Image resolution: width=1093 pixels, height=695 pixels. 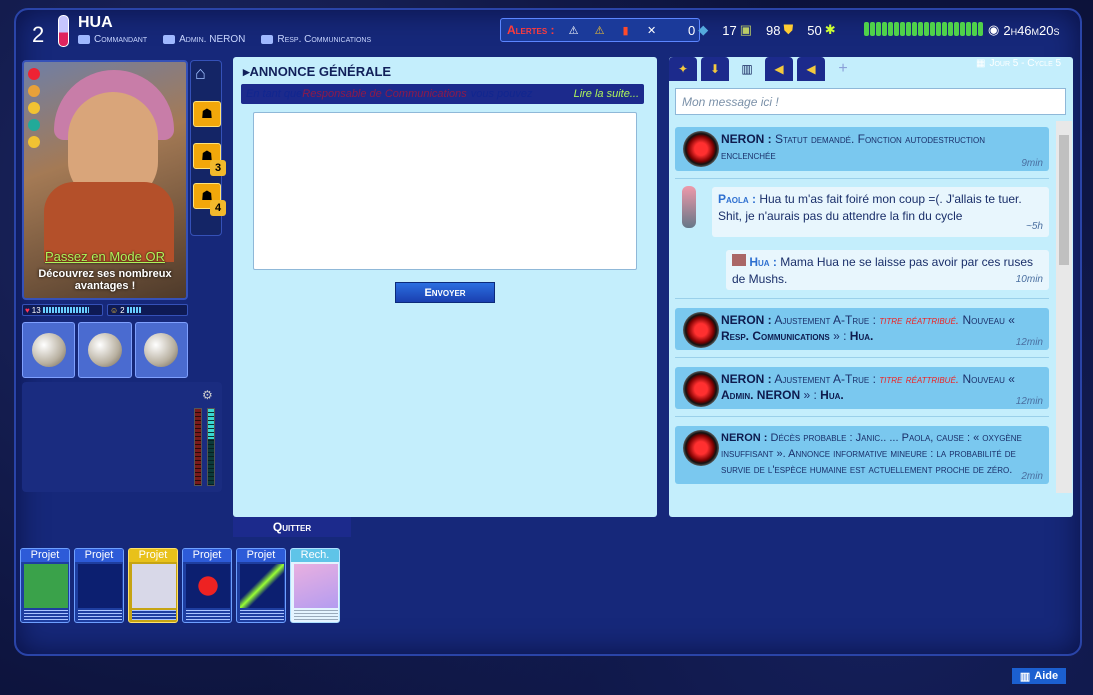 I want to click on tab-channel-1: ◀, so click(x=779, y=69).